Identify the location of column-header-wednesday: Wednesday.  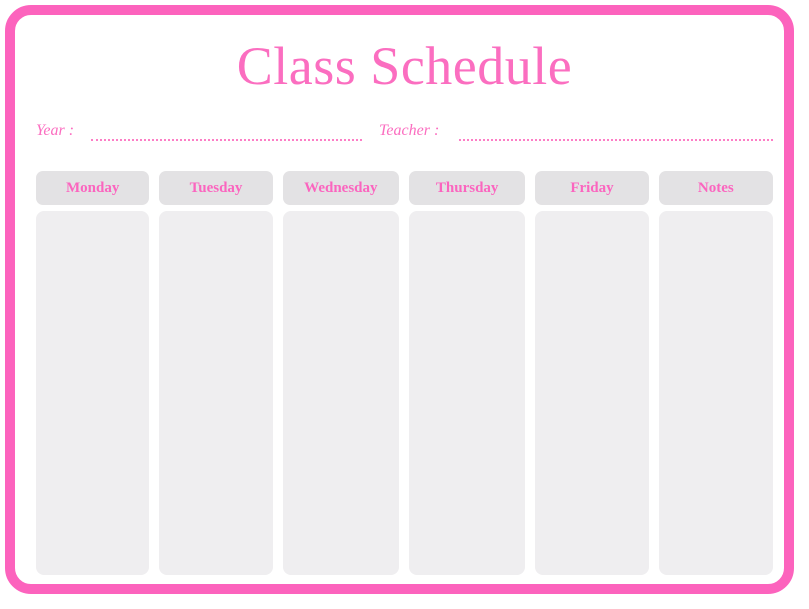
(340, 188).